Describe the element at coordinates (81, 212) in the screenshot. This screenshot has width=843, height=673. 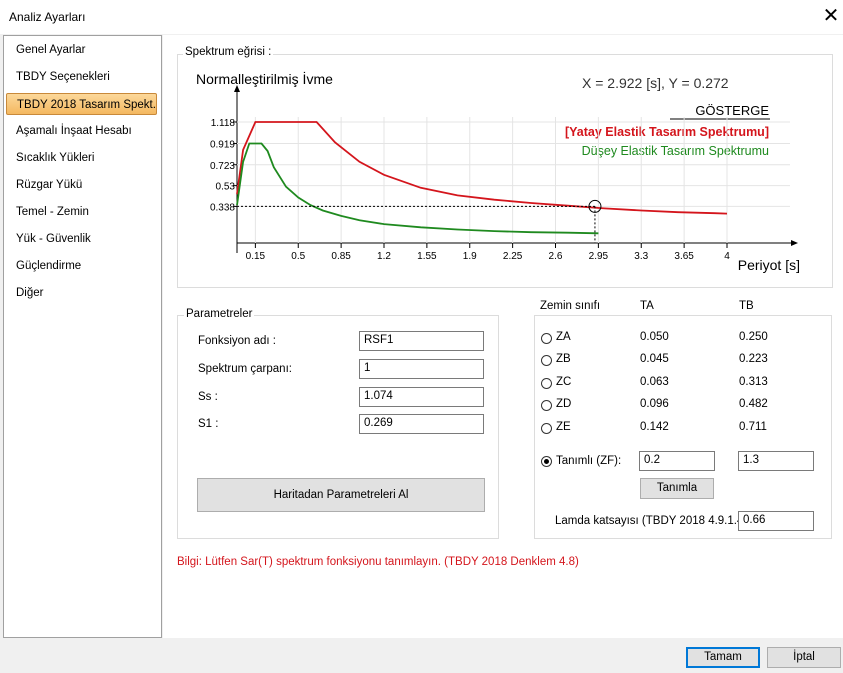
I see `sidebar-item-temel-zemin: Temel - Zemin` at that location.